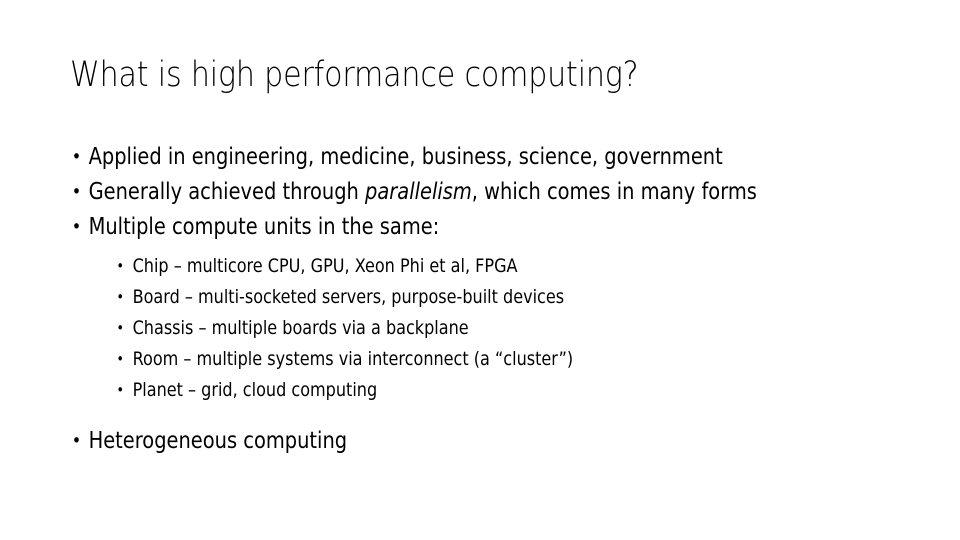 The width and height of the screenshot is (960, 540). Describe the element at coordinates (255, 390) in the screenshot. I see `sub-bullet-text: Planet – grid, cloud computing` at that location.